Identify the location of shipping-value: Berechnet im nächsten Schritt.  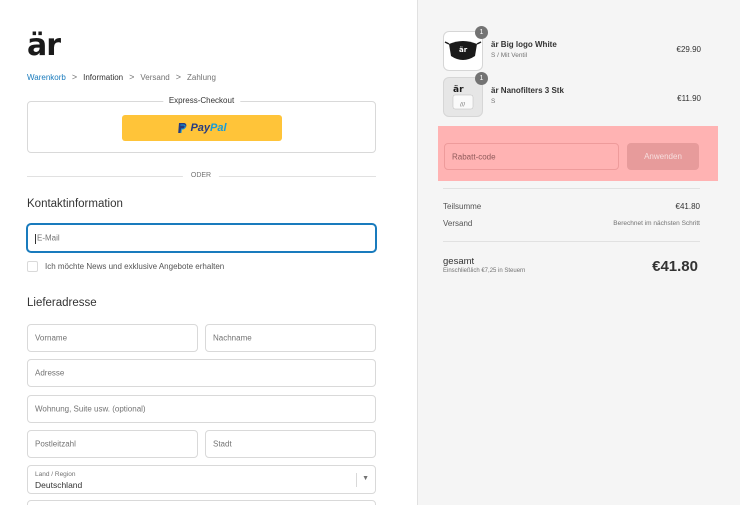
(656, 223).